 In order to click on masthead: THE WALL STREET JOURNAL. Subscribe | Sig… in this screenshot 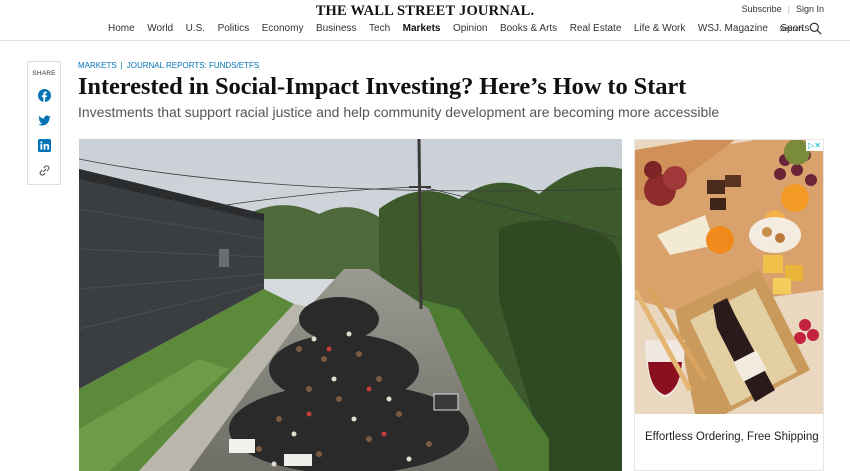, I will do `click(425, 20)`.